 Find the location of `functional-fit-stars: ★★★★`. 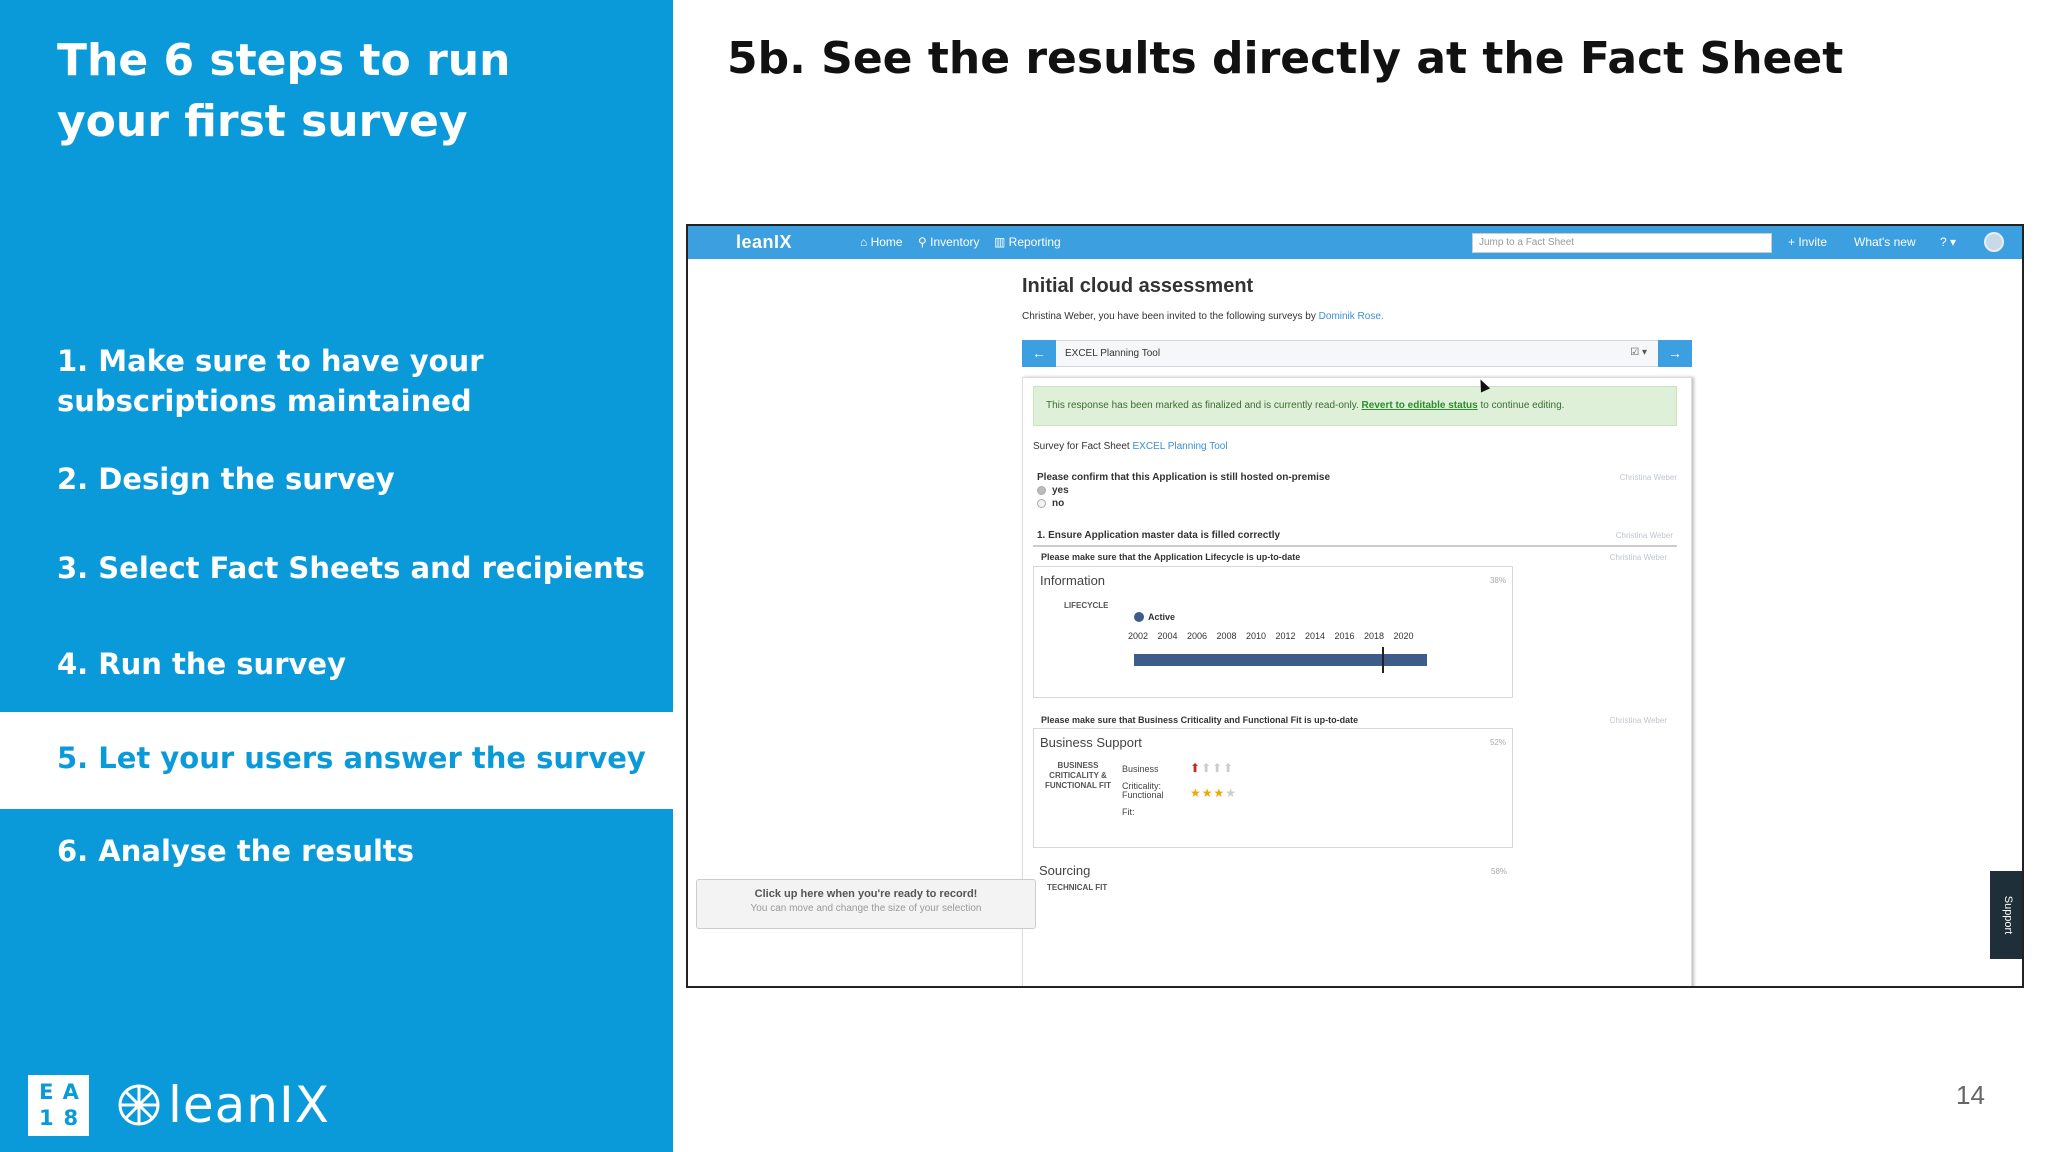

functional-fit-stars: ★★★★ is located at coordinates (1213, 793).